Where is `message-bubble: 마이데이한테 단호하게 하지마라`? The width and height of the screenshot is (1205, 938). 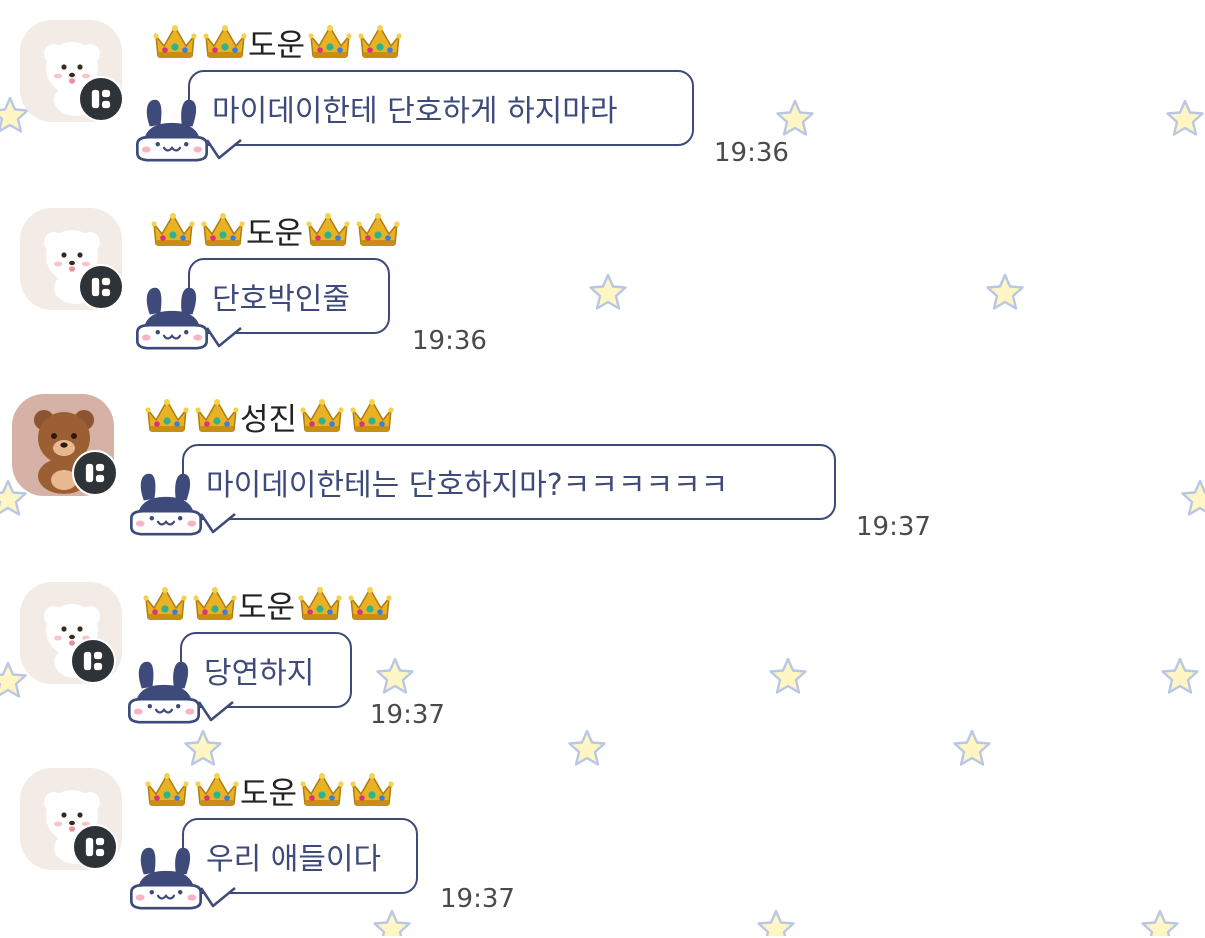
message-bubble: 마이데이한테 단호하게 하지마라 is located at coordinates (441, 108).